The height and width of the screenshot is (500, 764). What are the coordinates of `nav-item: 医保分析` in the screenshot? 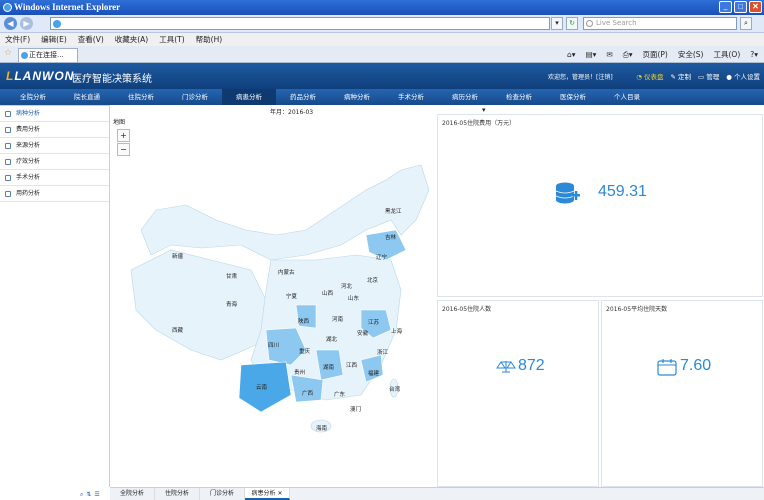 It's located at (573, 97).